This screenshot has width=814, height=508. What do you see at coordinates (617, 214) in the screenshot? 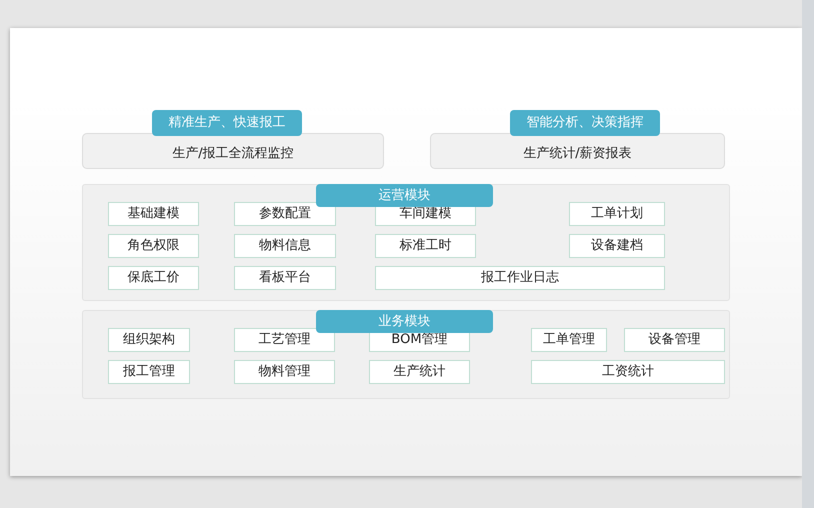
I see `module-item: 工单计划` at bounding box center [617, 214].